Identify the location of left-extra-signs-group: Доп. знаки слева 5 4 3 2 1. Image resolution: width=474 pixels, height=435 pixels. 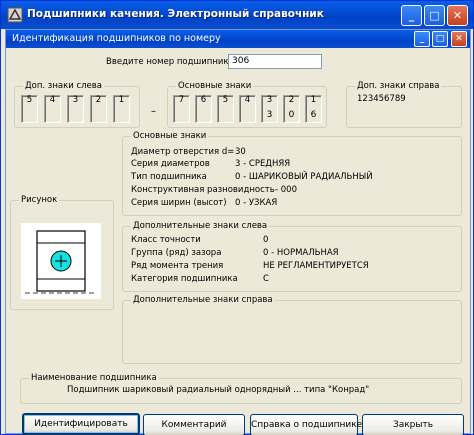
(77, 104).